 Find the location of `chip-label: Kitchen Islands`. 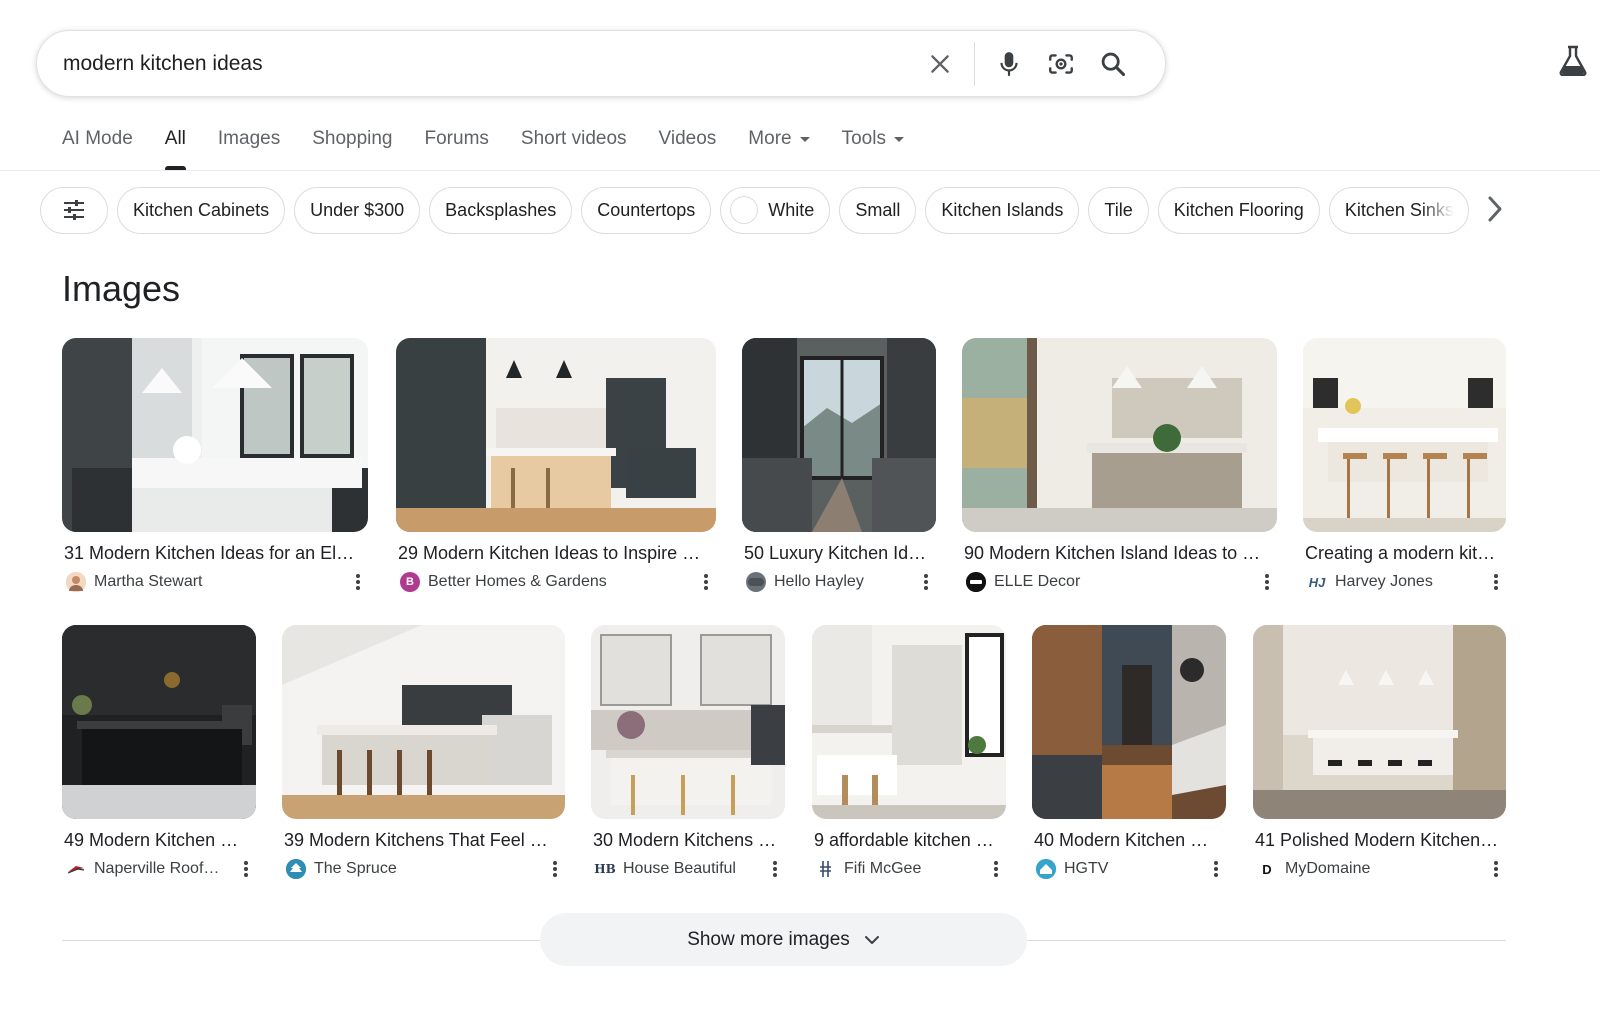

chip-label: Kitchen Islands is located at coordinates (1002, 209).